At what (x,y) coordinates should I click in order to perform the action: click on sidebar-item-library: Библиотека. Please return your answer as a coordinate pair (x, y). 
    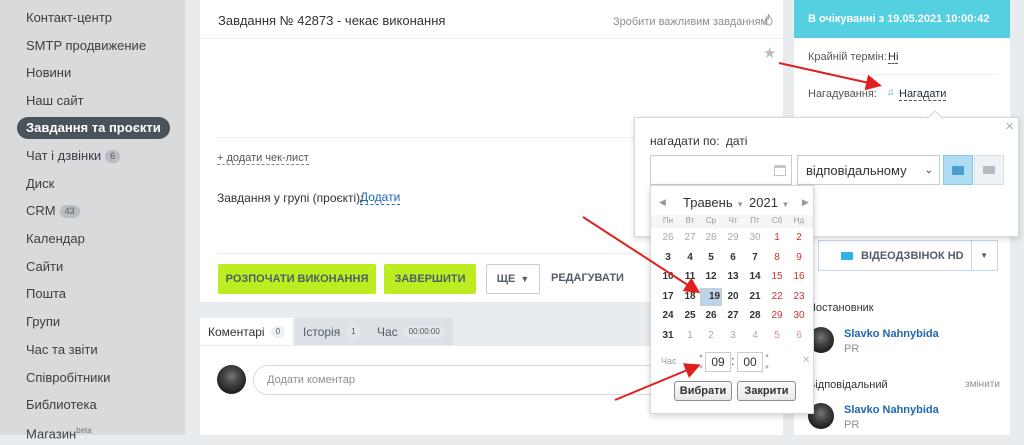
    Looking at the image, I should click on (61, 405).